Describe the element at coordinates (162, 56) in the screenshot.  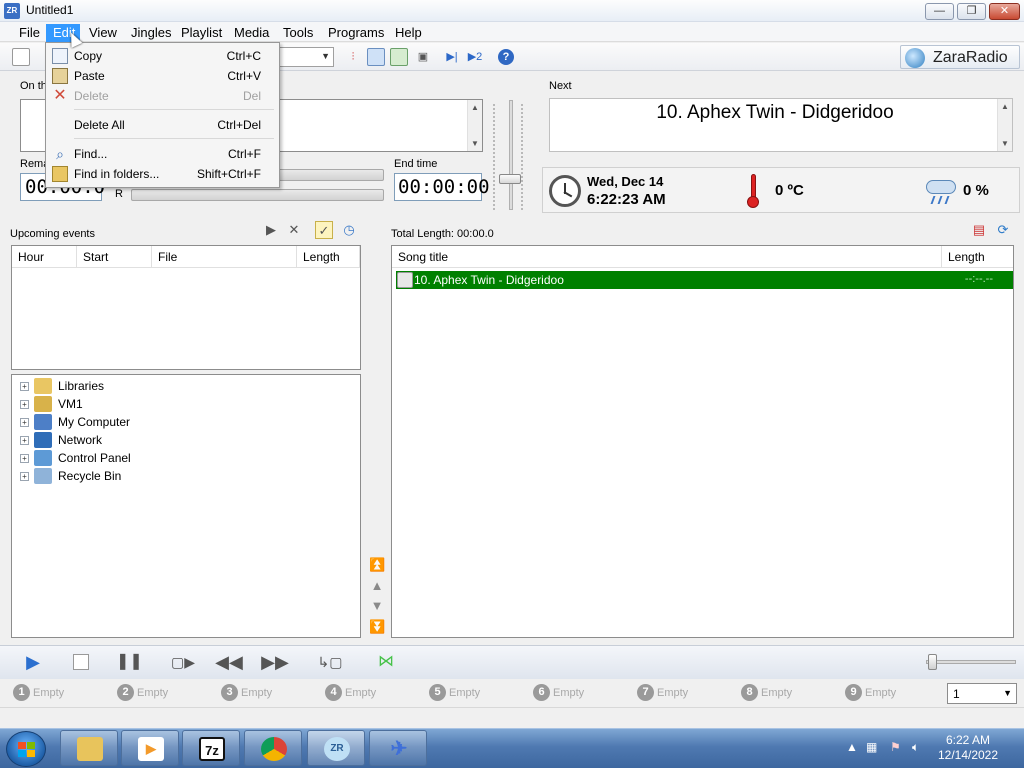
I see `menu-copy: Copy Ctrl+C` at that location.